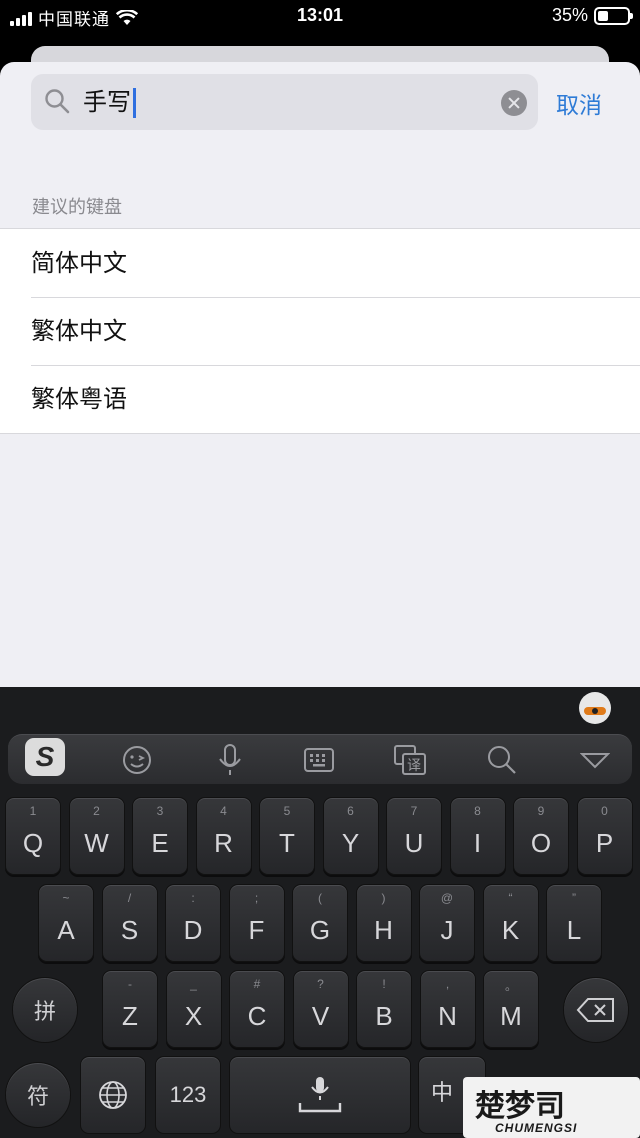 The height and width of the screenshot is (1138, 640). Describe the element at coordinates (414, 836) in the screenshot. I see `key-u: 7U` at that location.